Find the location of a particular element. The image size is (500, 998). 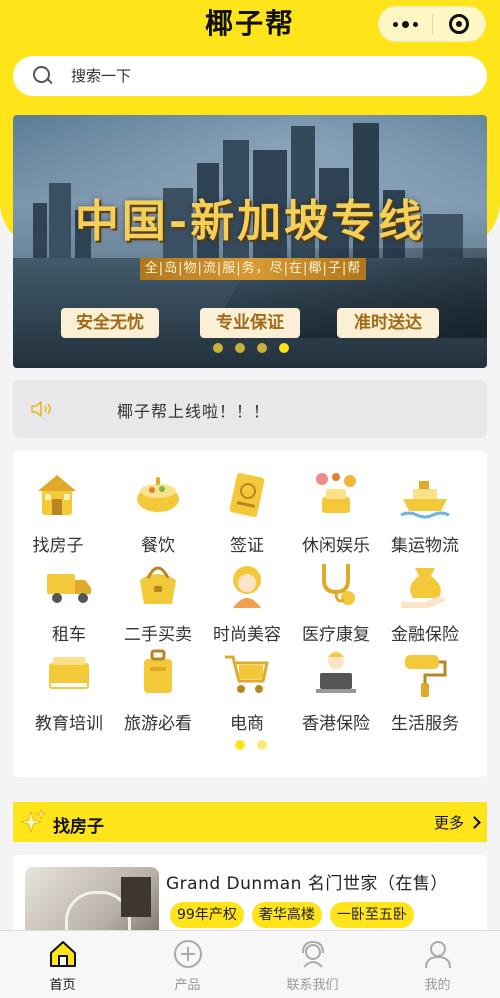

category-ecommerce: 电商 is located at coordinates (247, 690).